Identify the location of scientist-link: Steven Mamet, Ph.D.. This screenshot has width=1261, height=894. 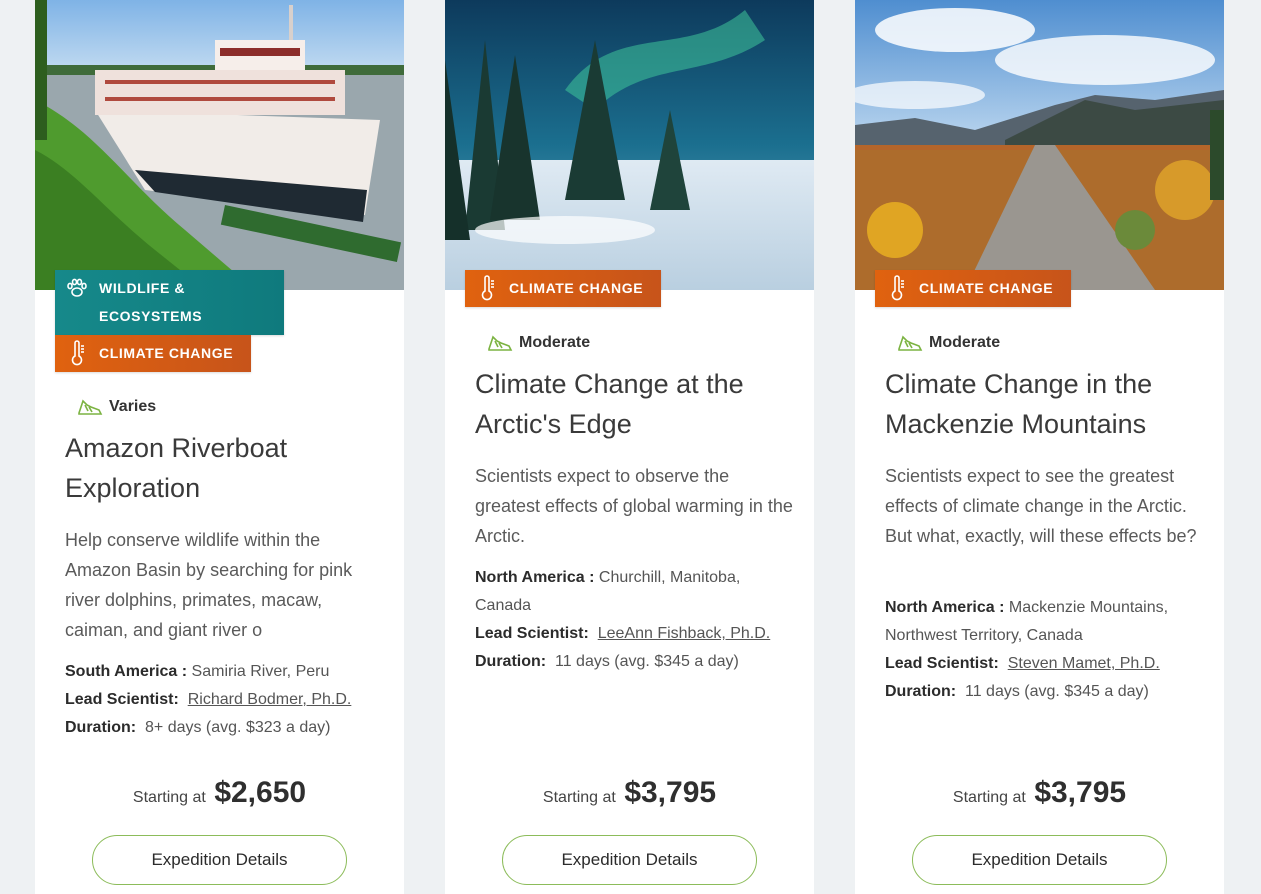
(1084, 663).